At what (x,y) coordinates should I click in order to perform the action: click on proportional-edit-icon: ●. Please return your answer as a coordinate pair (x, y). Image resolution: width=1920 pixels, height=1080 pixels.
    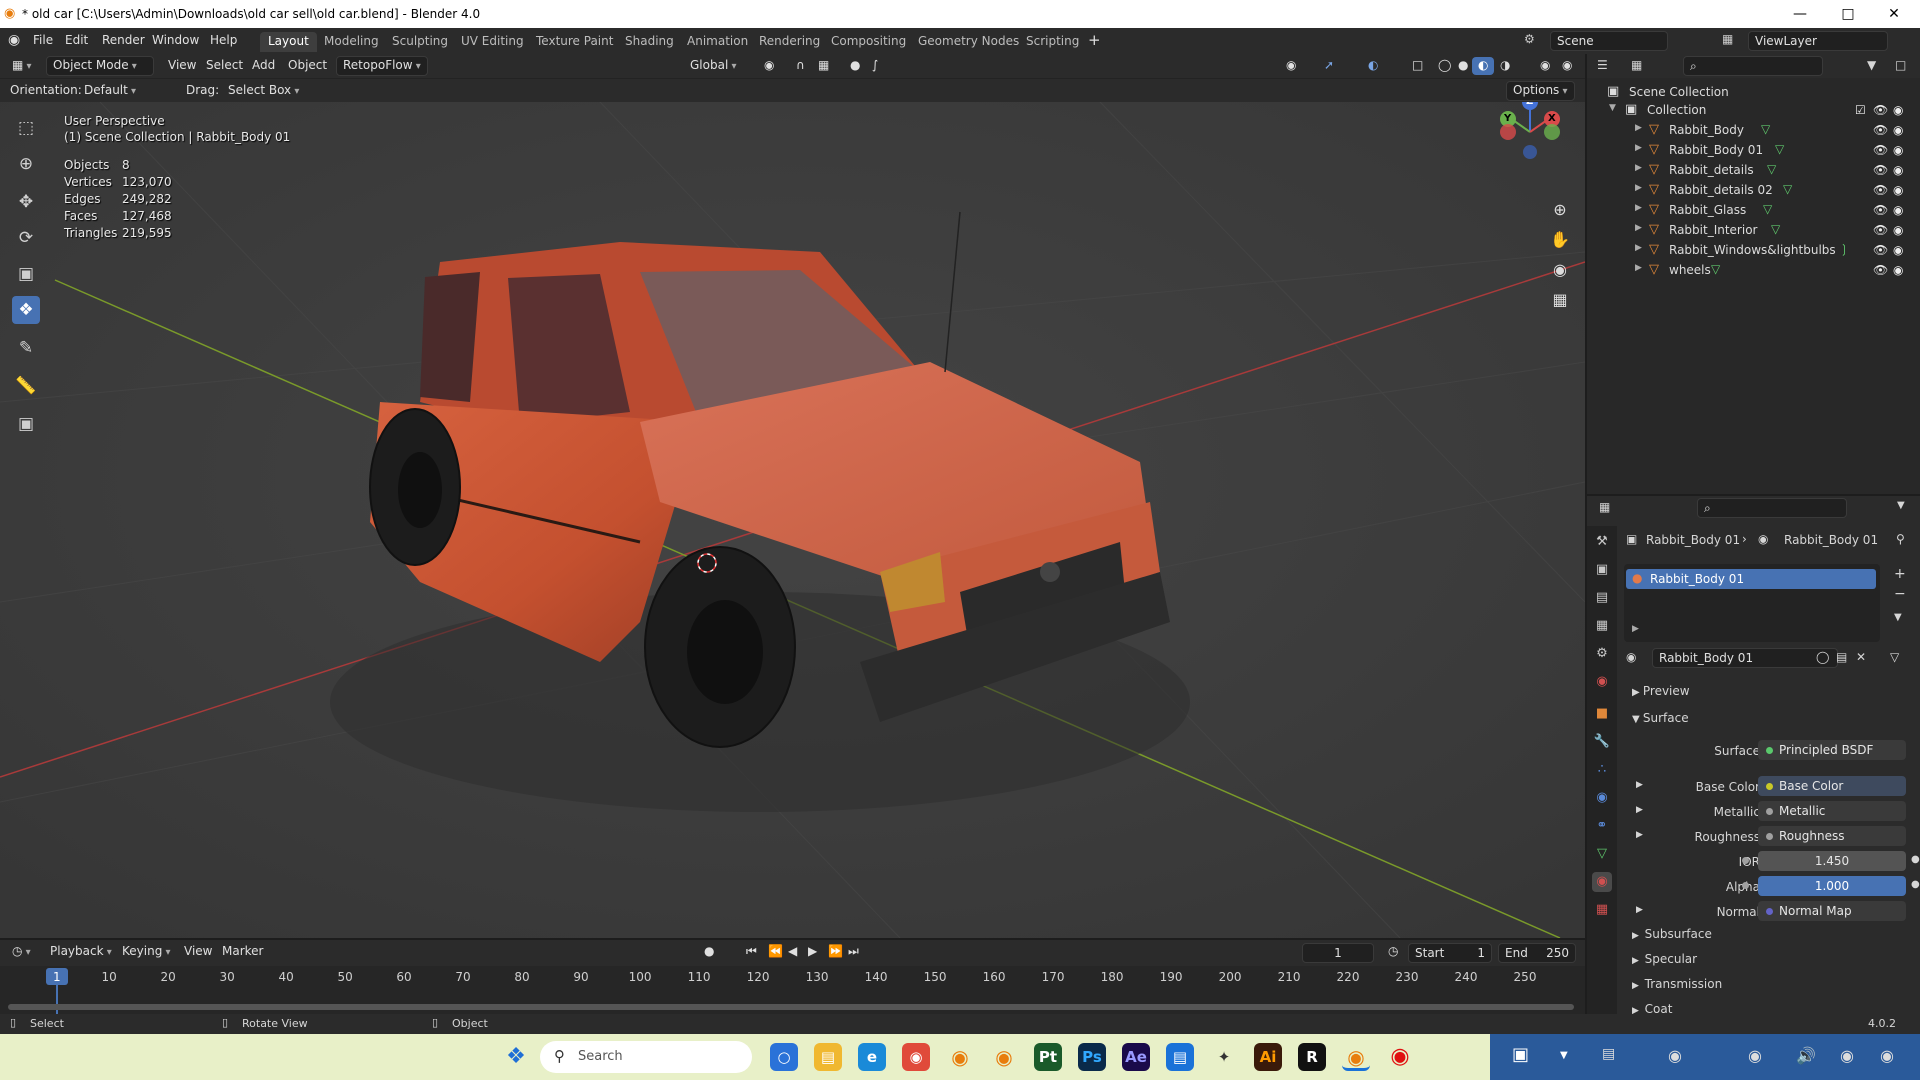
    Looking at the image, I should click on (855, 66).